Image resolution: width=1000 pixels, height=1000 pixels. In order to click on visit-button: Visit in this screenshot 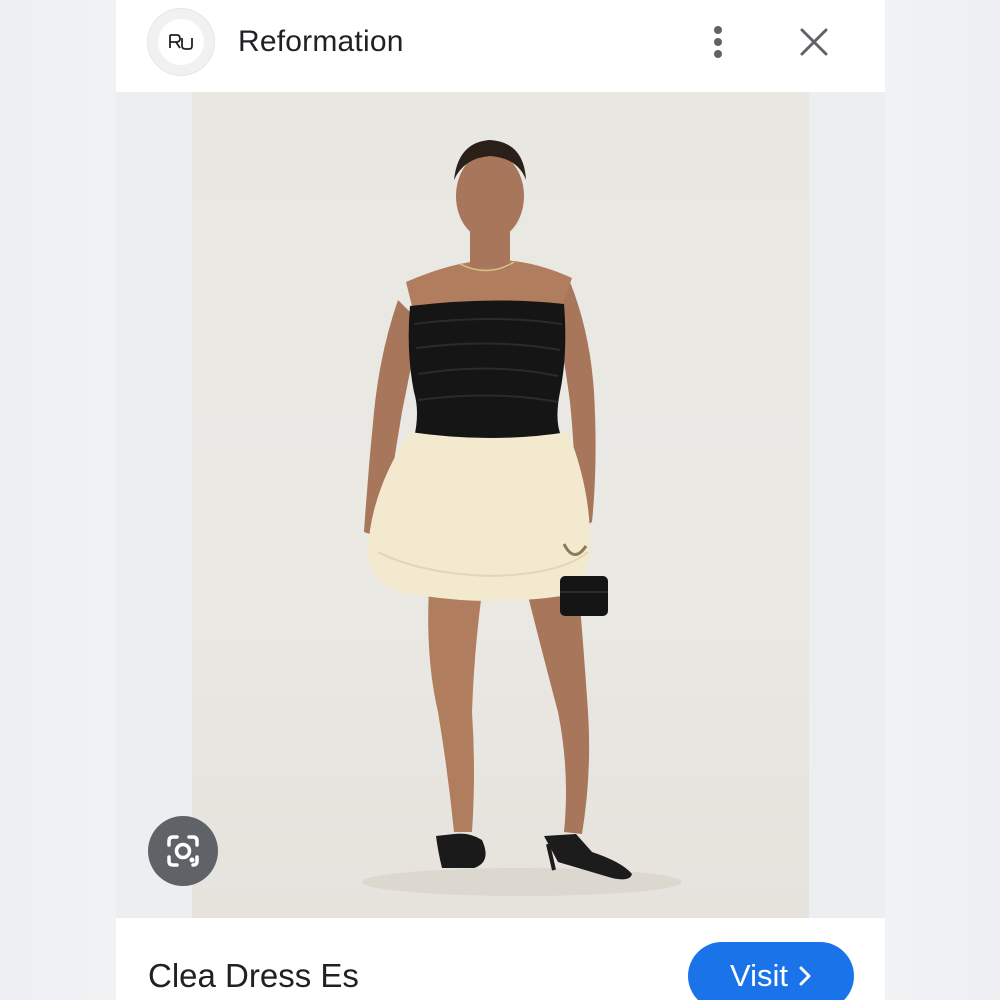, I will do `click(771, 971)`.